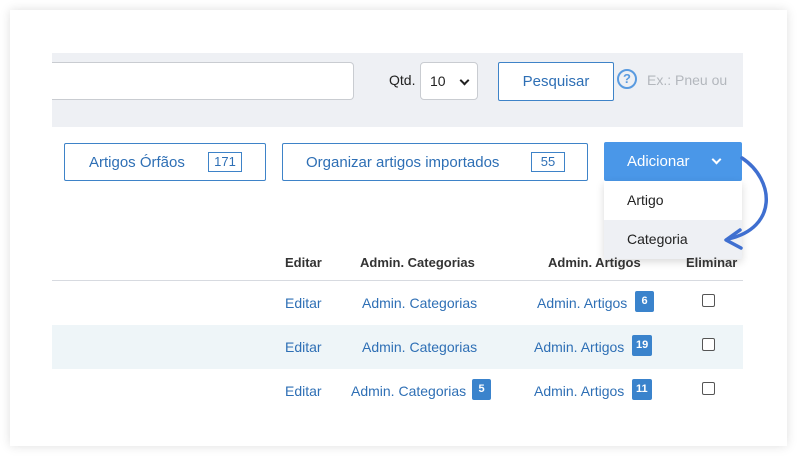 The width and height of the screenshot is (800, 459). I want to click on search-hint: Ex.: Pneu ou, so click(687, 80).